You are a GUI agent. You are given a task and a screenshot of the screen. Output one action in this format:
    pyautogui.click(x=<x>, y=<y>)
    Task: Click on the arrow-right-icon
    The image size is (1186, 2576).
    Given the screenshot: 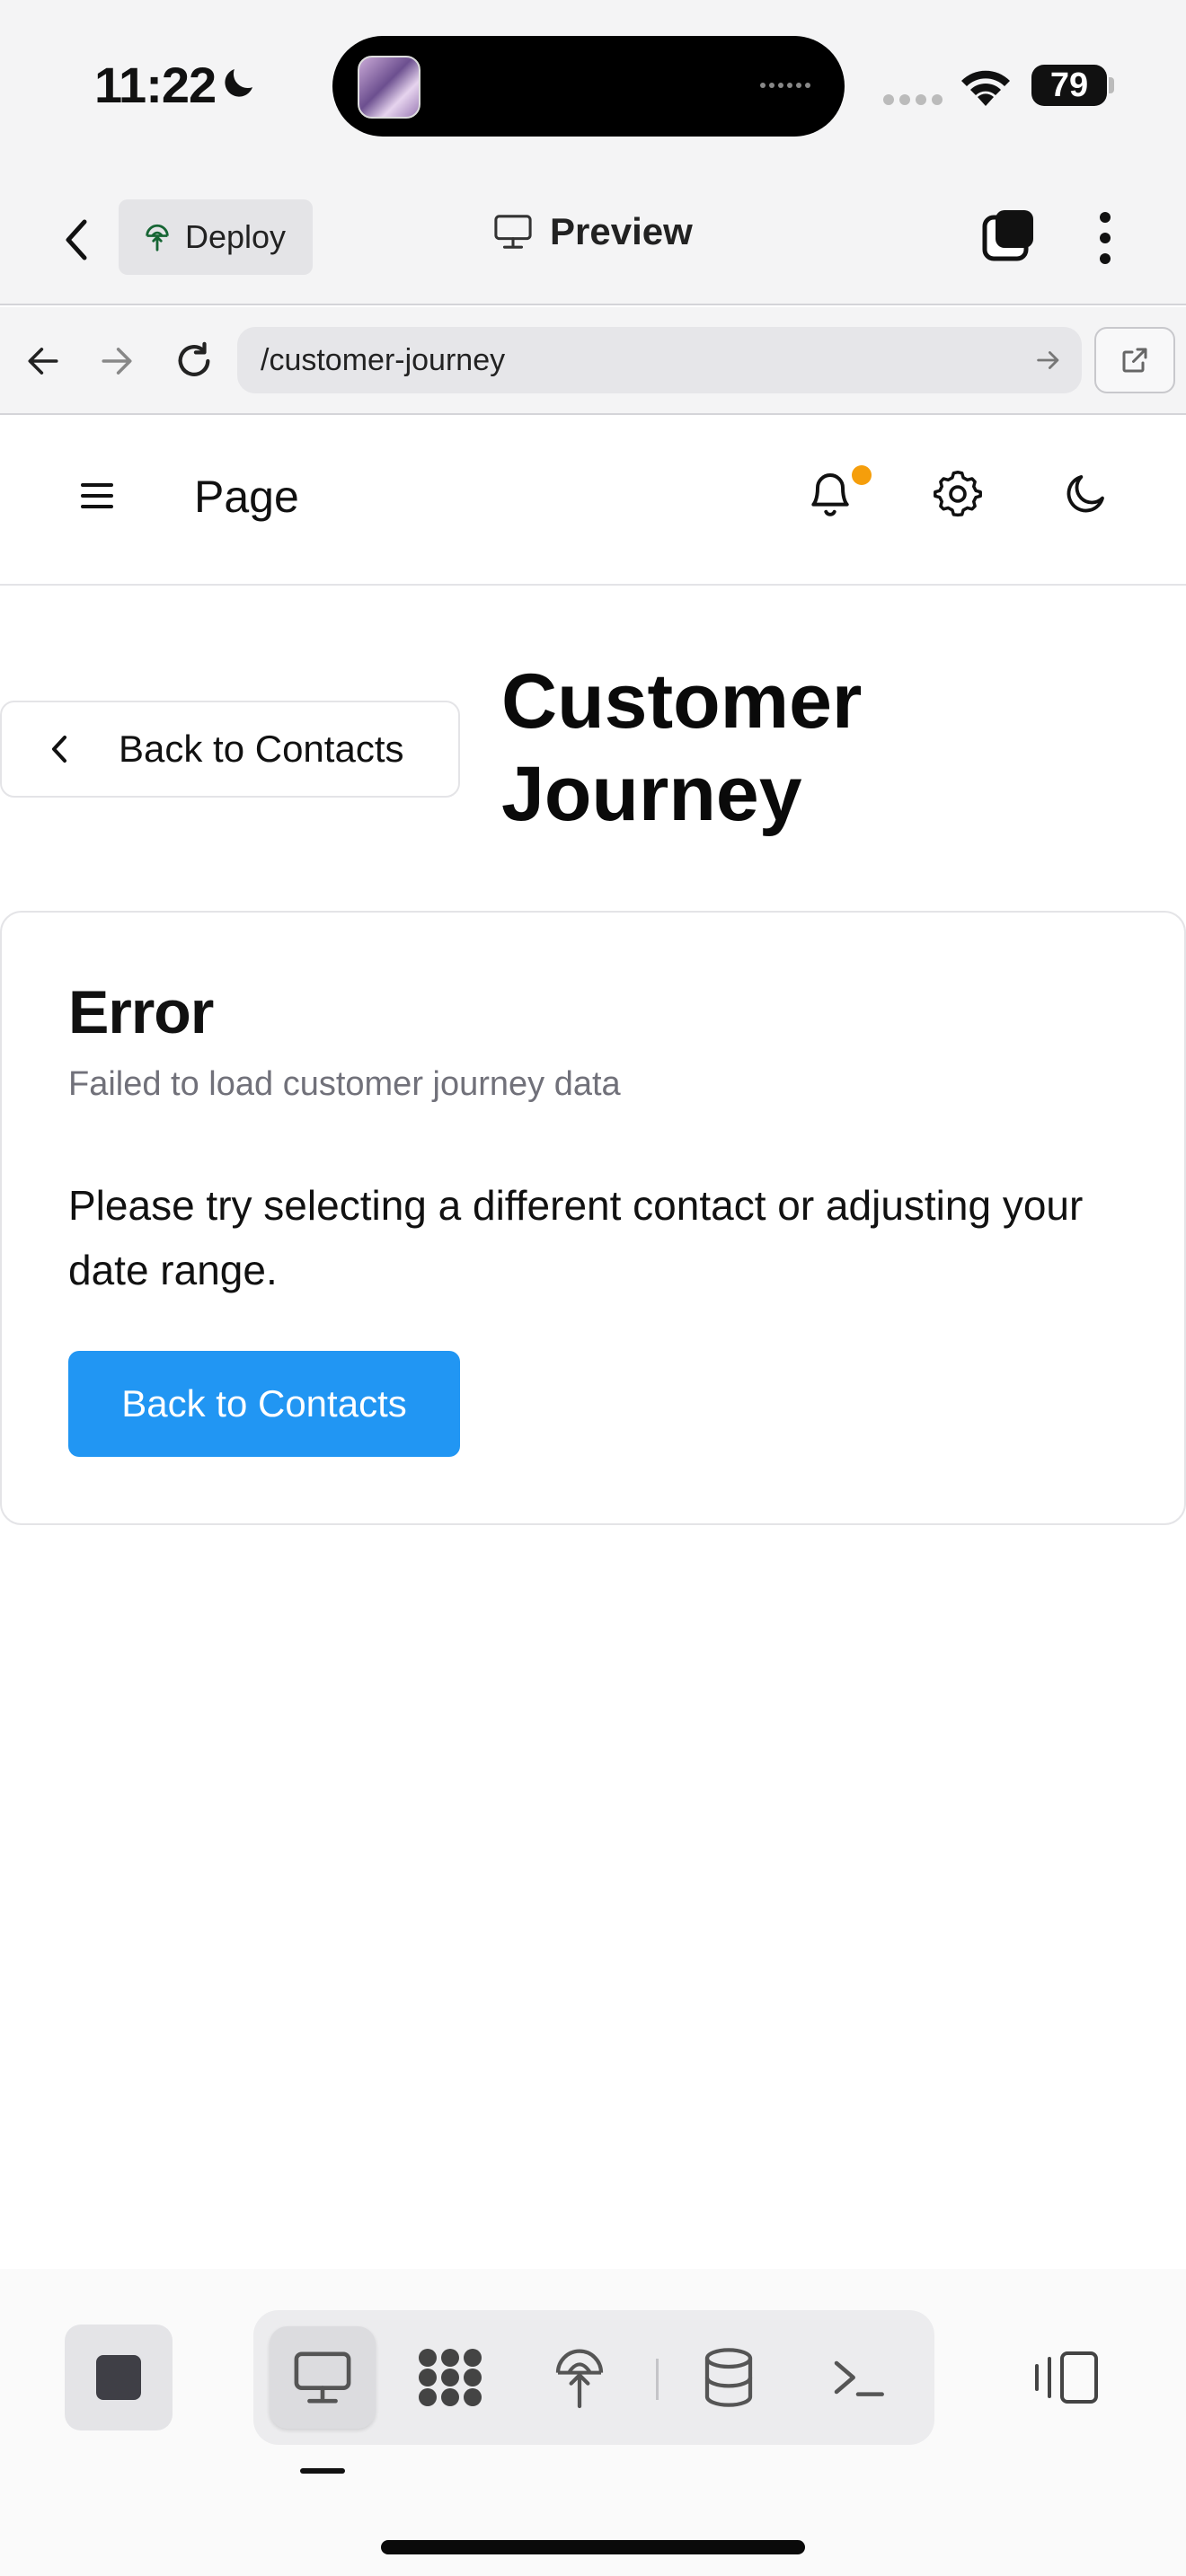 What is the action you would take?
    pyautogui.click(x=117, y=361)
    